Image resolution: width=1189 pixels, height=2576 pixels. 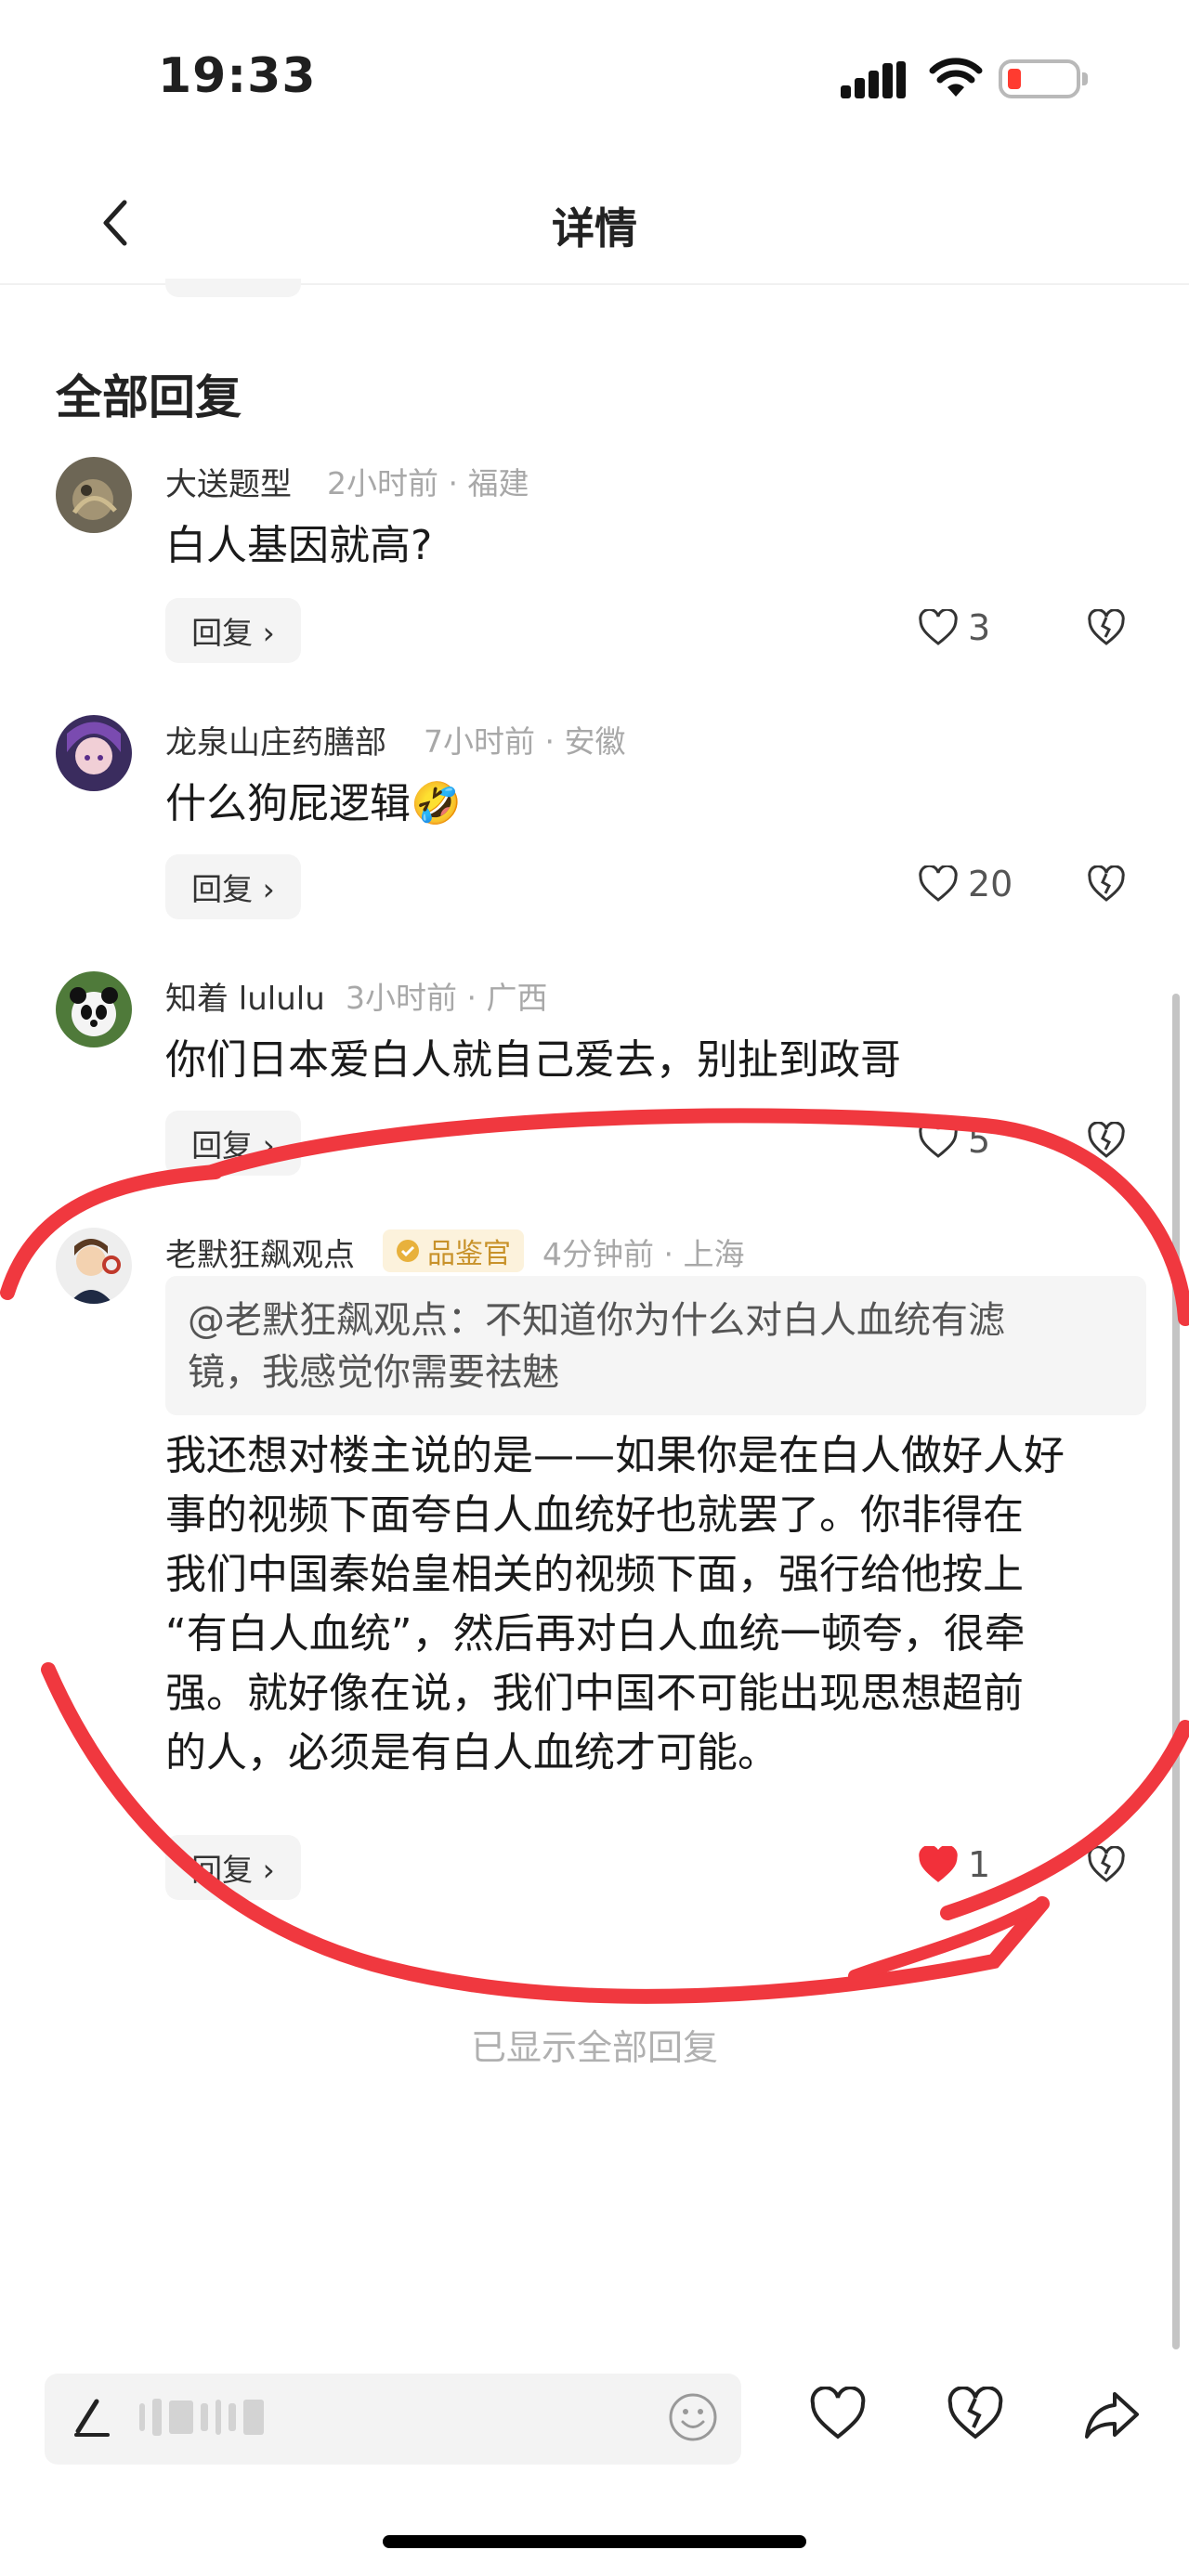 I want to click on laughing-emoji-icon: 🤣, so click(x=436, y=804).